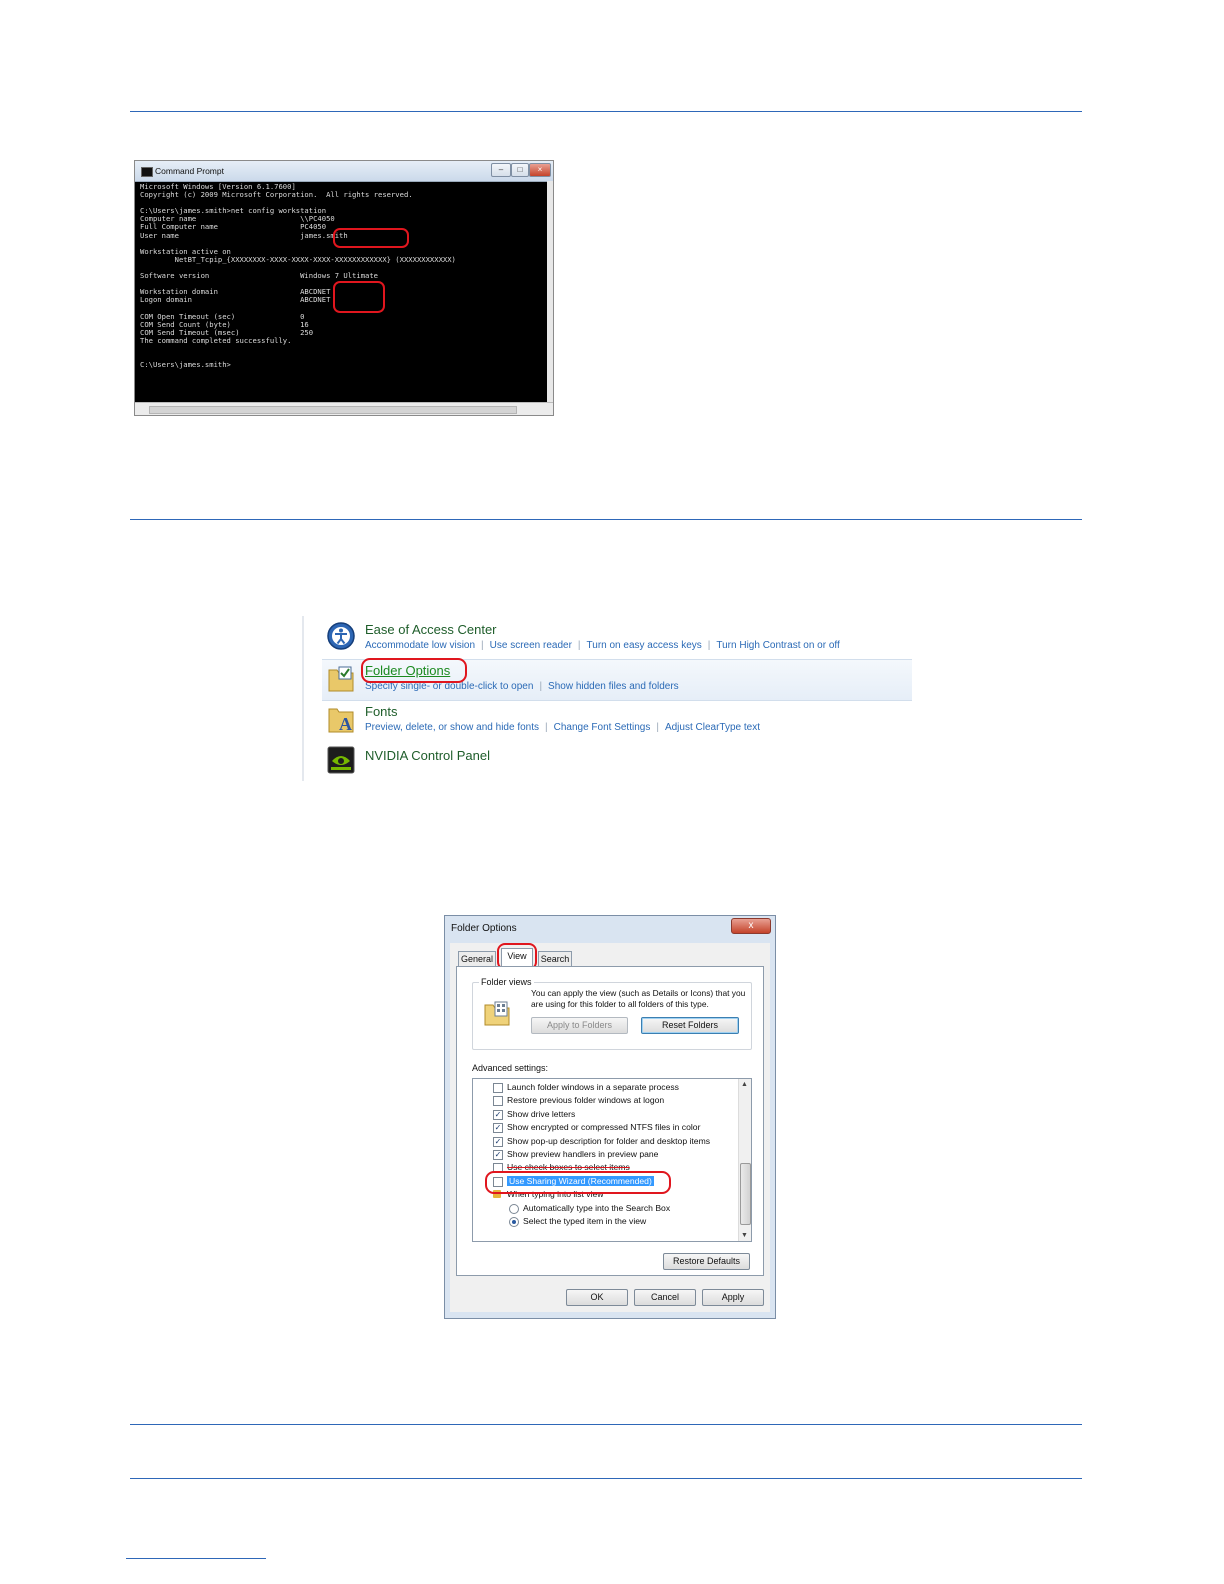 The height and width of the screenshot is (1584, 1224). I want to click on restore-defaults-button: Restore Defaults, so click(706, 1261).